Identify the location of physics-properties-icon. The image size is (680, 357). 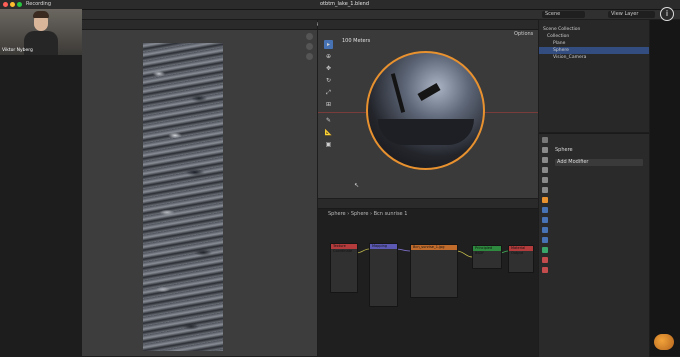
(545, 230).